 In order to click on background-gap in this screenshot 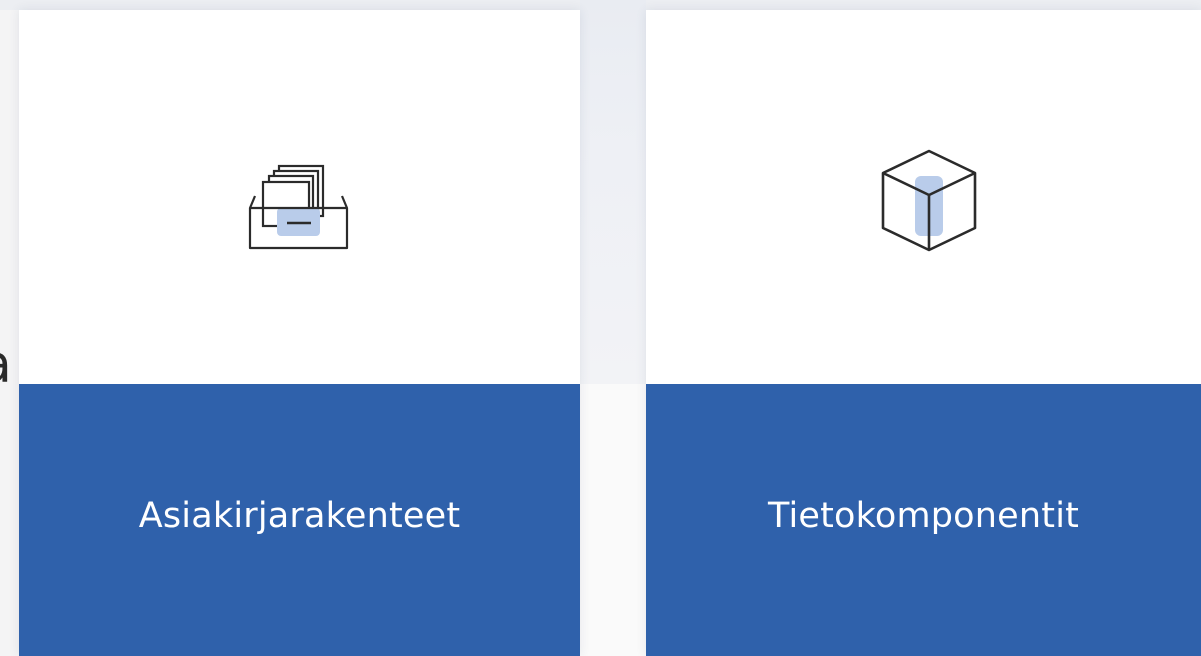, I will do `click(613, 192)`.